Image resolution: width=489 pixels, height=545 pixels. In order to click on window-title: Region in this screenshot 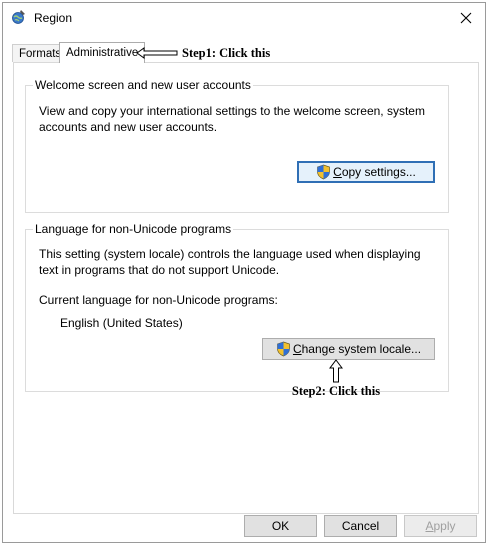, I will do `click(53, 18)`.